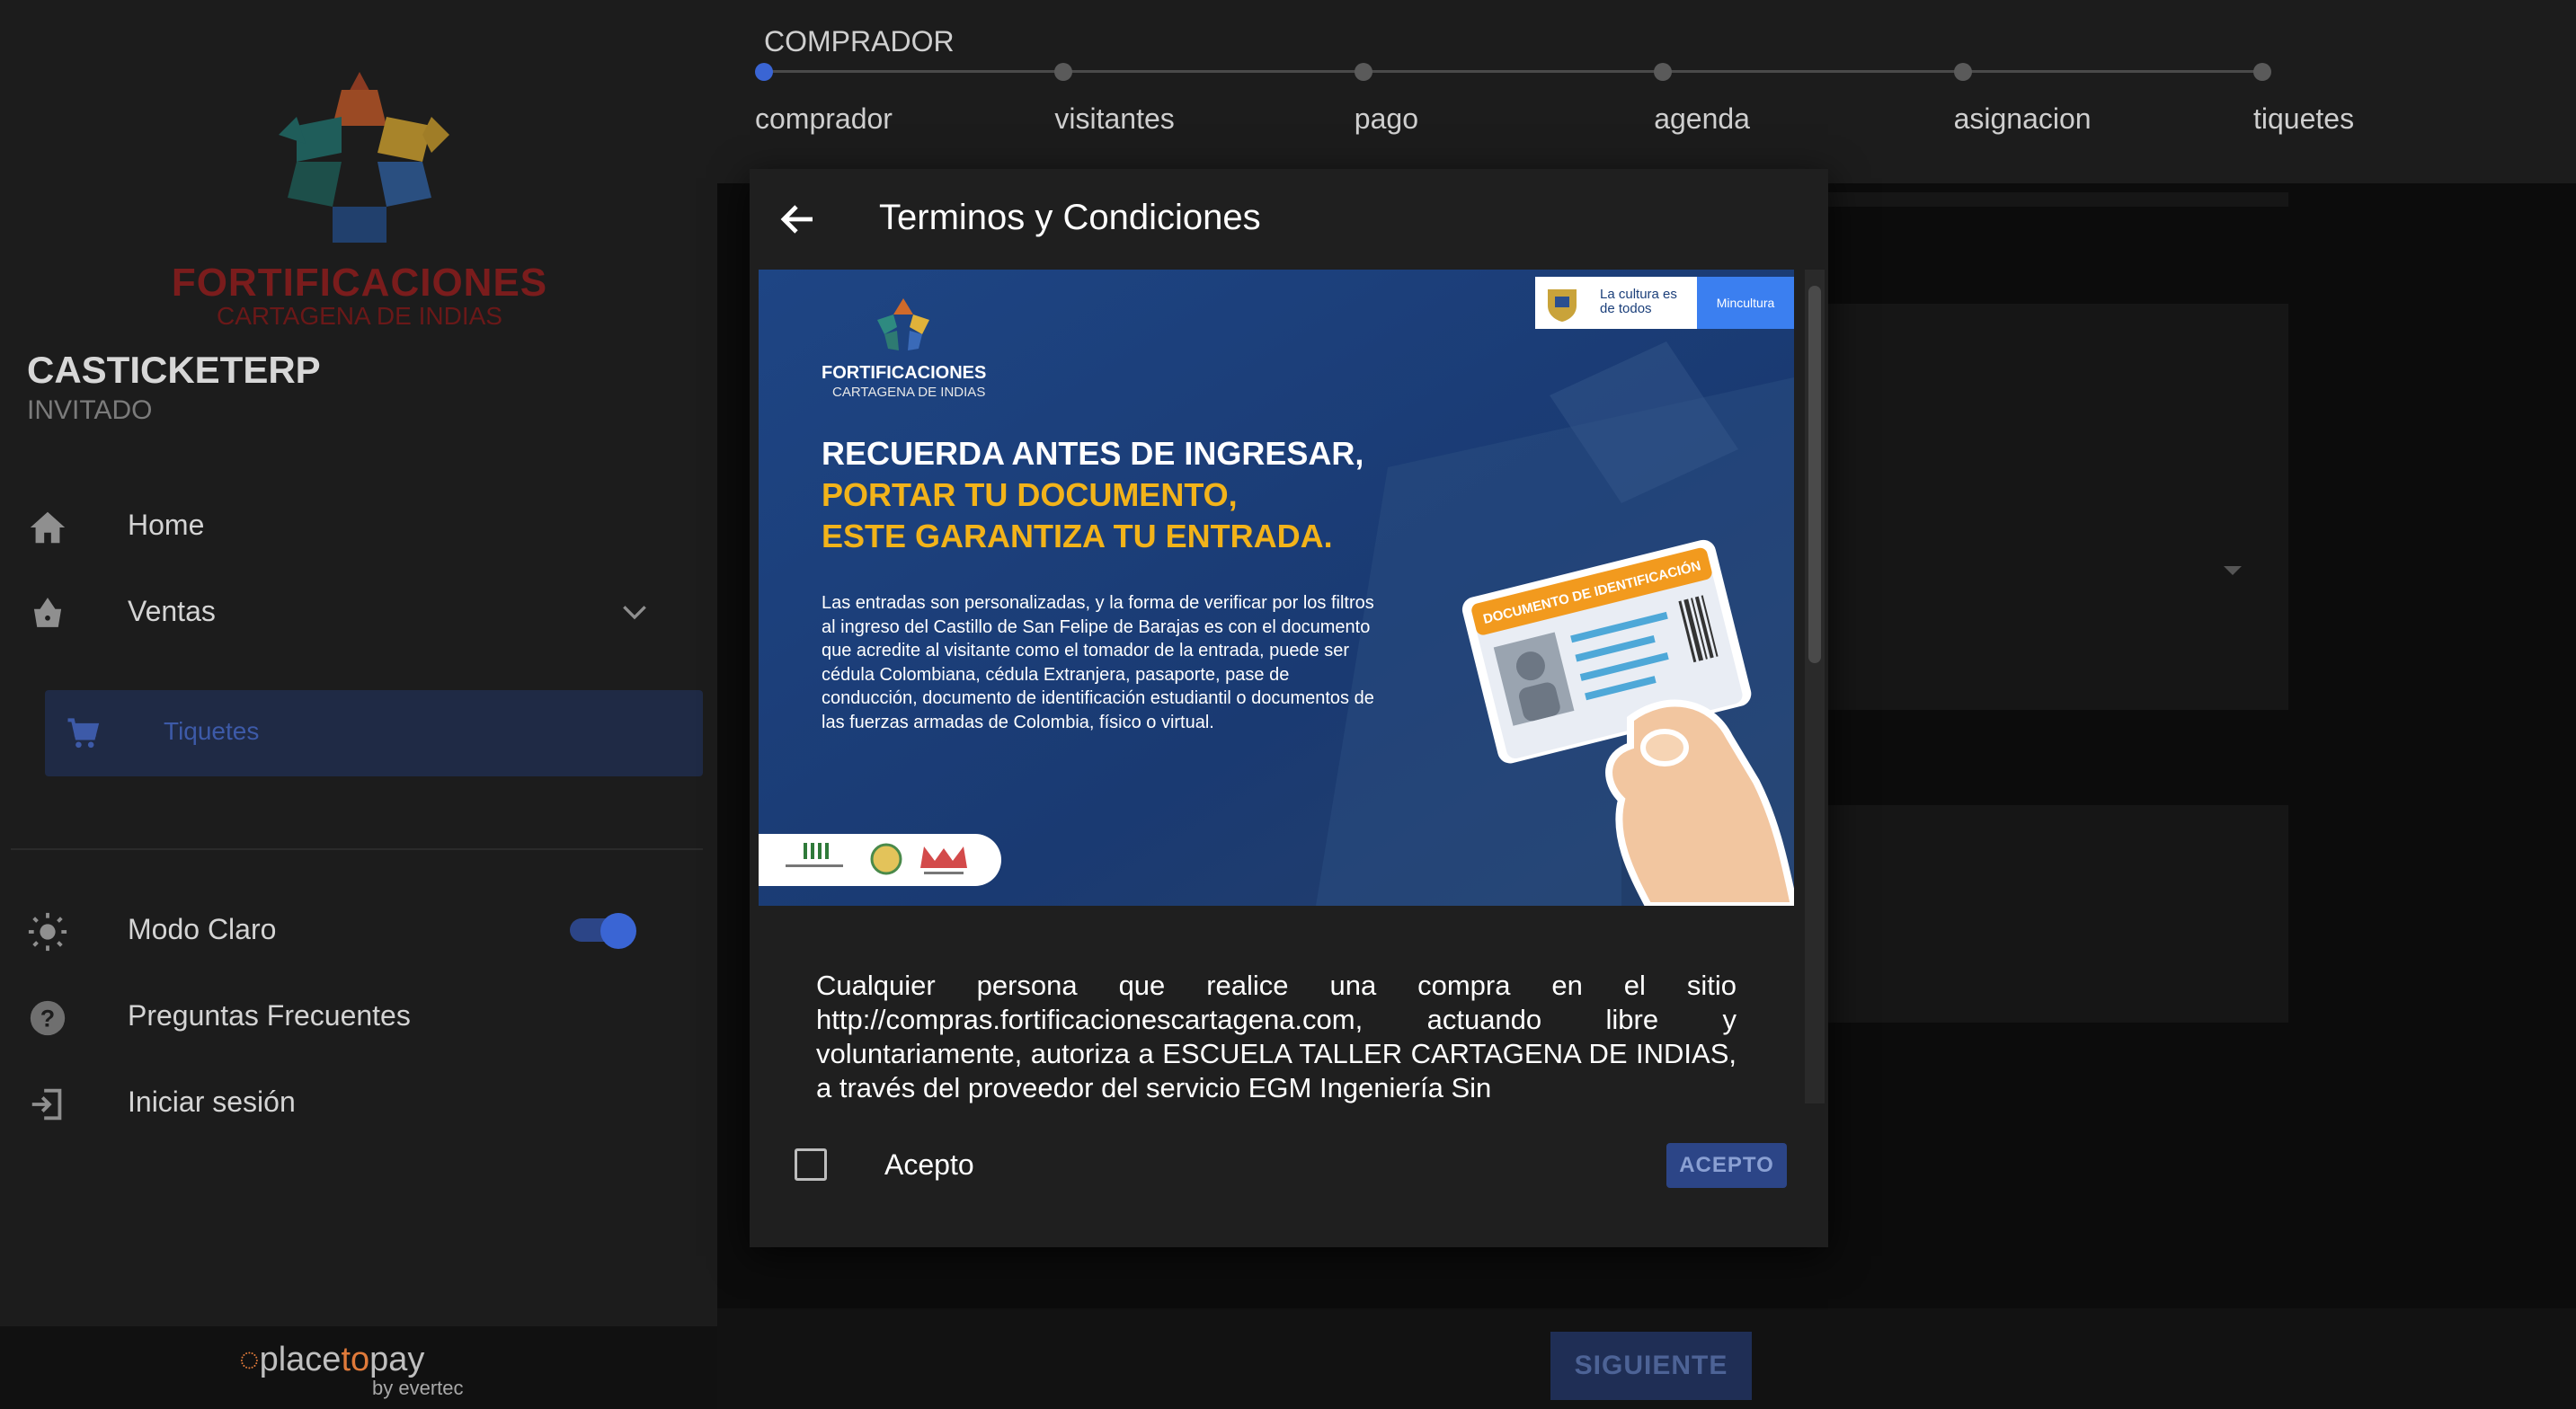 Image resolution: width=2576 pixels, height=1409 pixels. Describe the element at coordinates (1513, 71) in the screenshot. I see `stepper-line` at that location.